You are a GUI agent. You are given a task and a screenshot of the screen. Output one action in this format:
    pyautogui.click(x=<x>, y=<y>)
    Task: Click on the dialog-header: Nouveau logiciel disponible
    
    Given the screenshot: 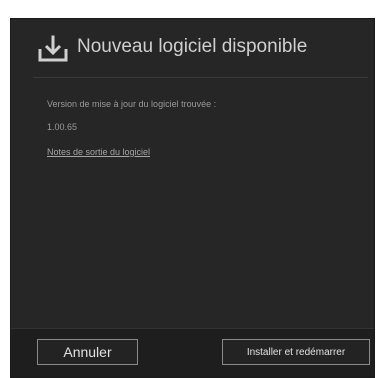 What is the action you would take?
    pyautogui.click(x=192, y=48)
    